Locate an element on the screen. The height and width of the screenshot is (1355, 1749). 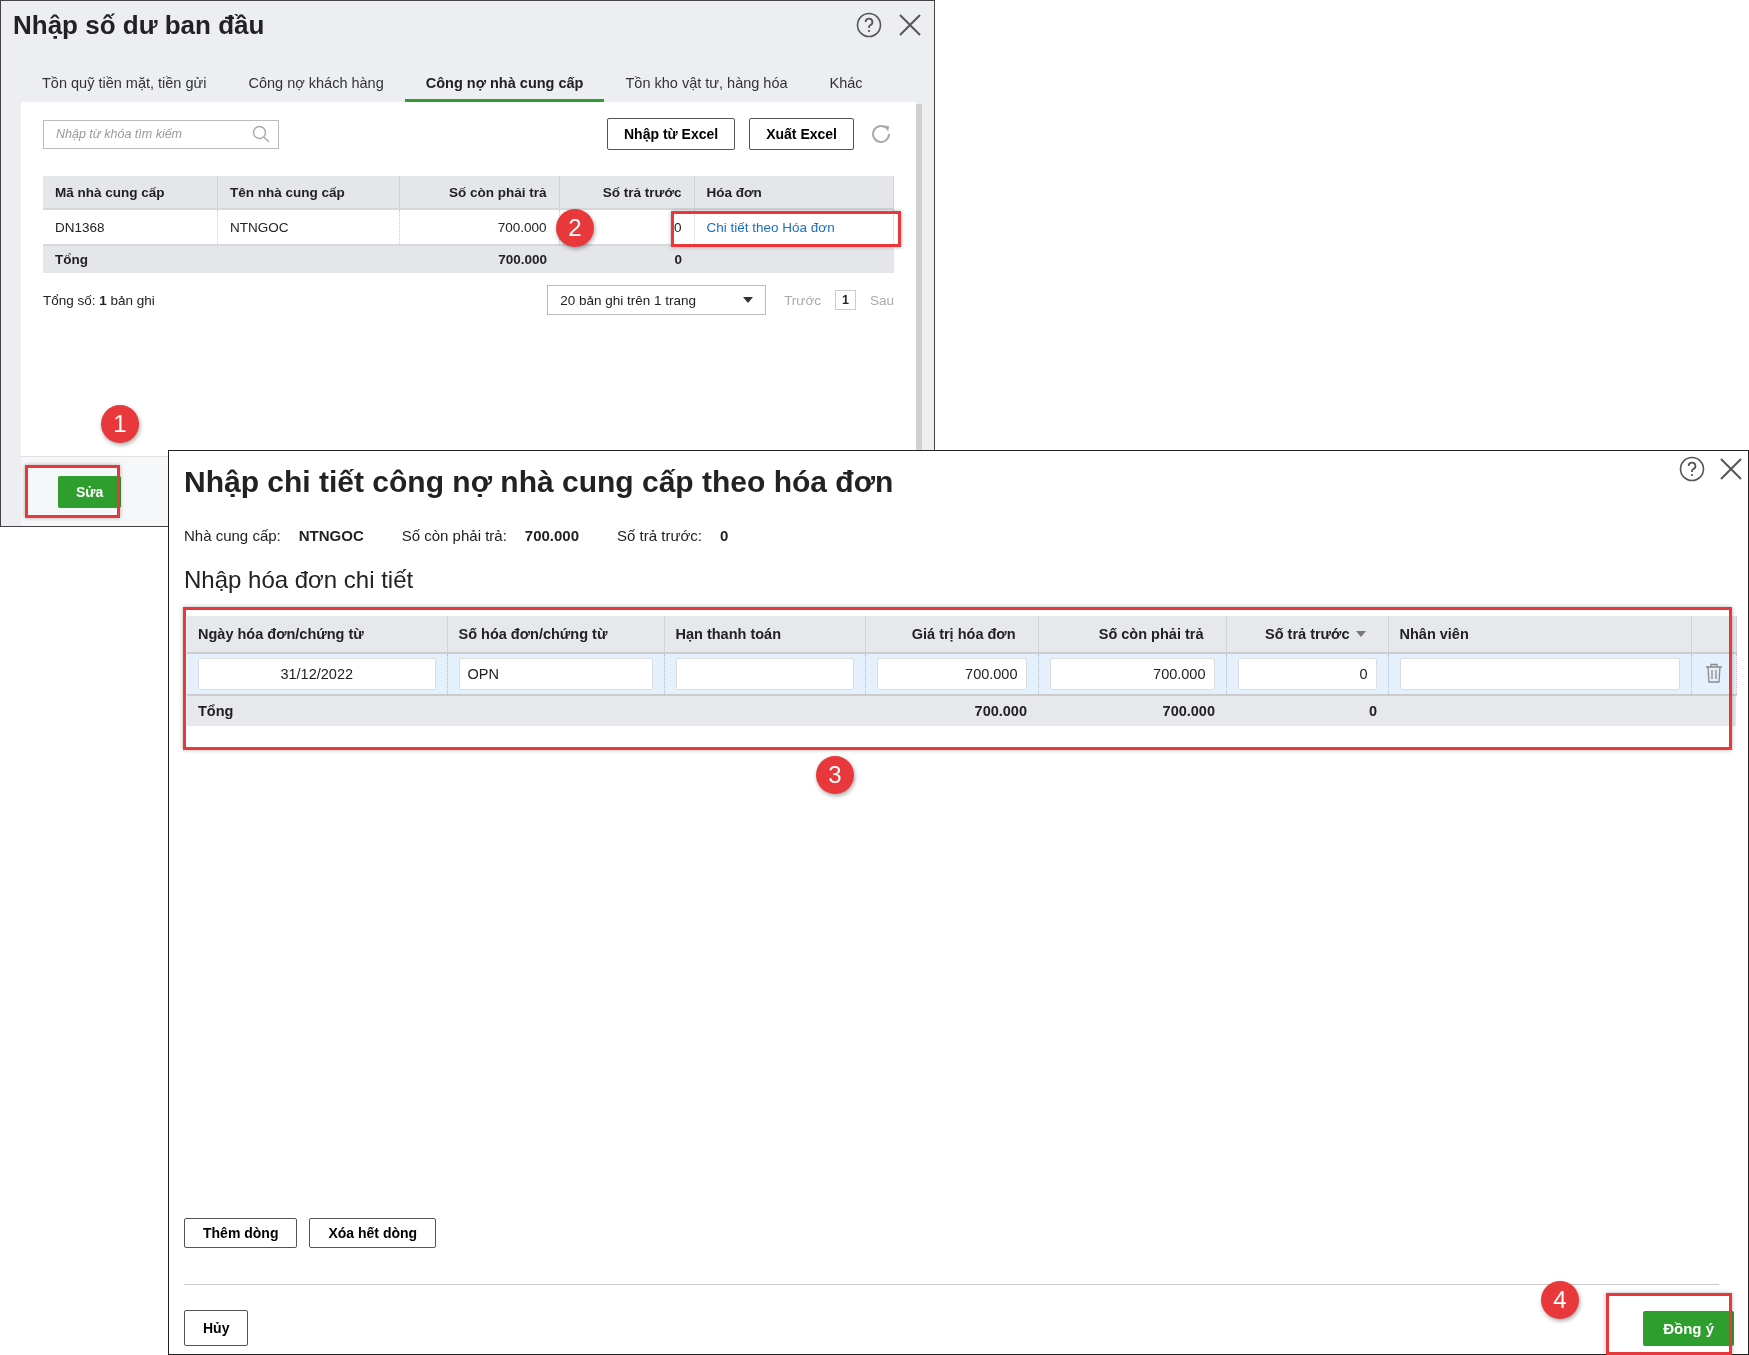
toolbar-button: Xuất Excel is located at coordinates (801, 134).